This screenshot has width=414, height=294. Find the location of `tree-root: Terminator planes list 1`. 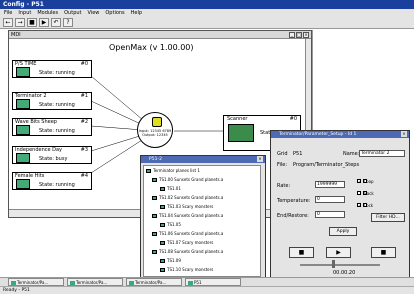

tree-root: Terminator planes list 1 is located at coordinates (173, 170).